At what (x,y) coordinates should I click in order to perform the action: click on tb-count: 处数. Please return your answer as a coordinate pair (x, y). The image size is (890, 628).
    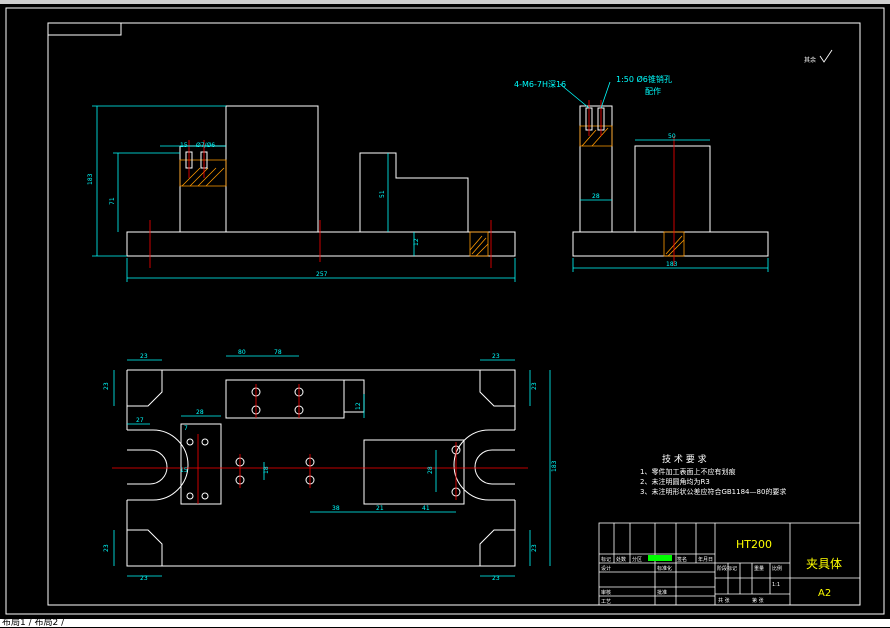
    Looking at the image, I should click on (621, 559).